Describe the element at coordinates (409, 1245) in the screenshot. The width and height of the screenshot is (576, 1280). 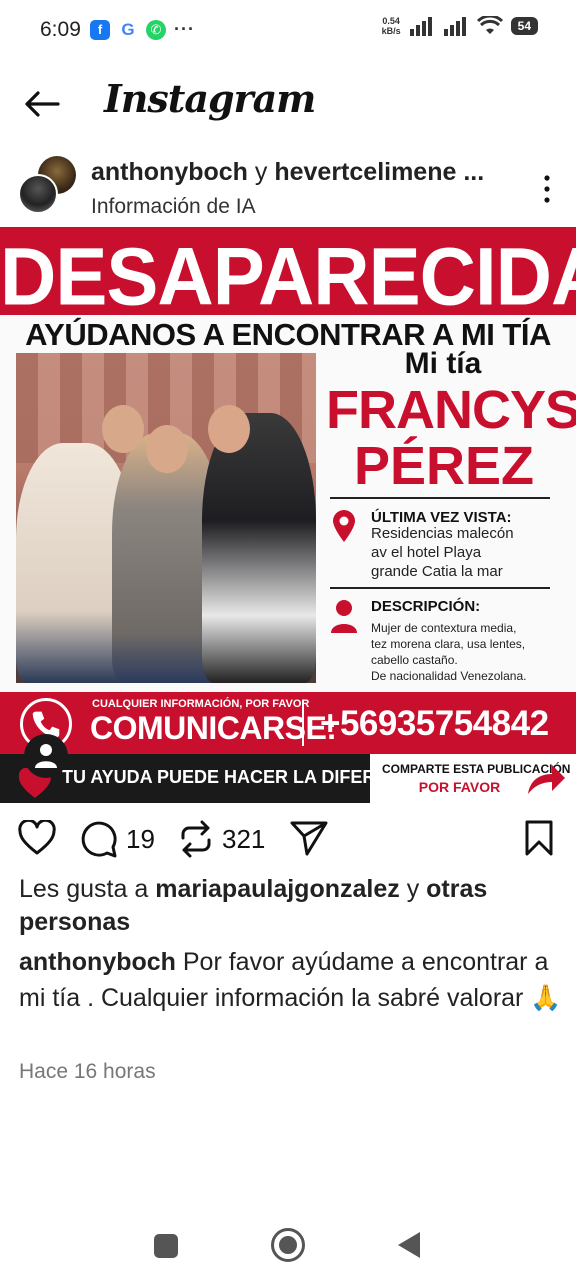
I see `system-back-button` at that location.